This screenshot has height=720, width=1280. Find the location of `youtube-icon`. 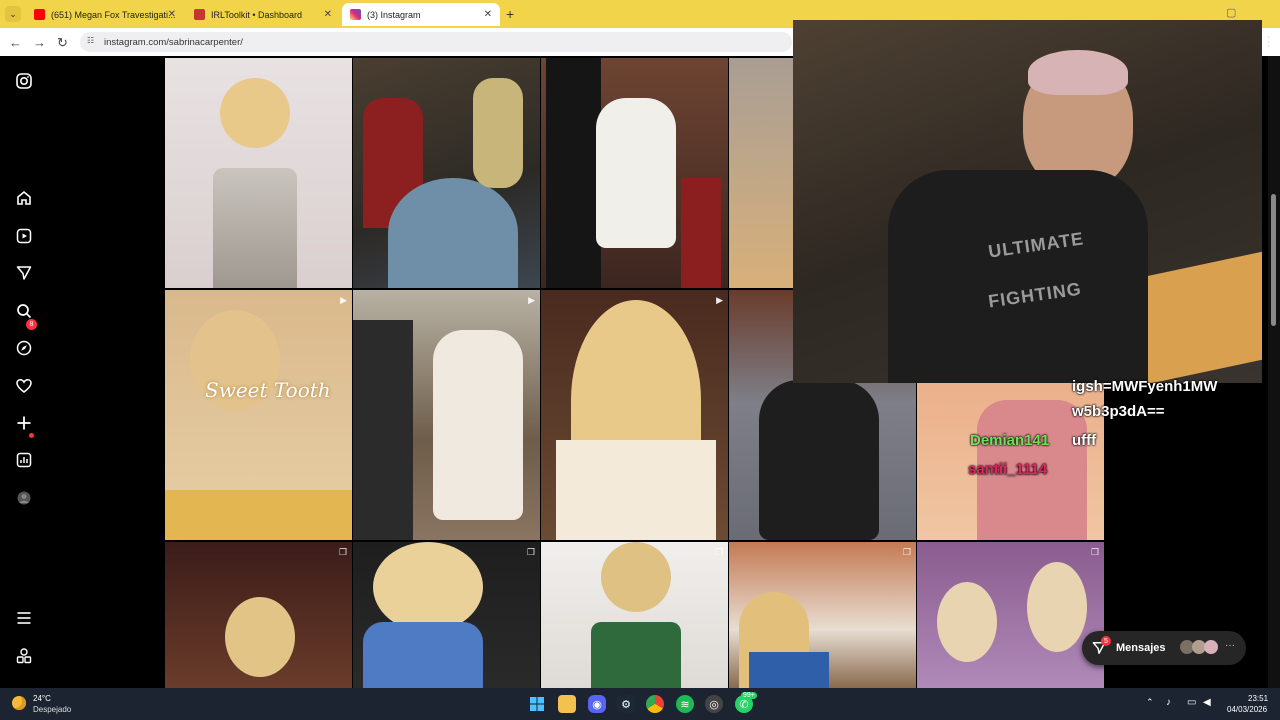

youtube-icon is located at coordinates (39, 14).